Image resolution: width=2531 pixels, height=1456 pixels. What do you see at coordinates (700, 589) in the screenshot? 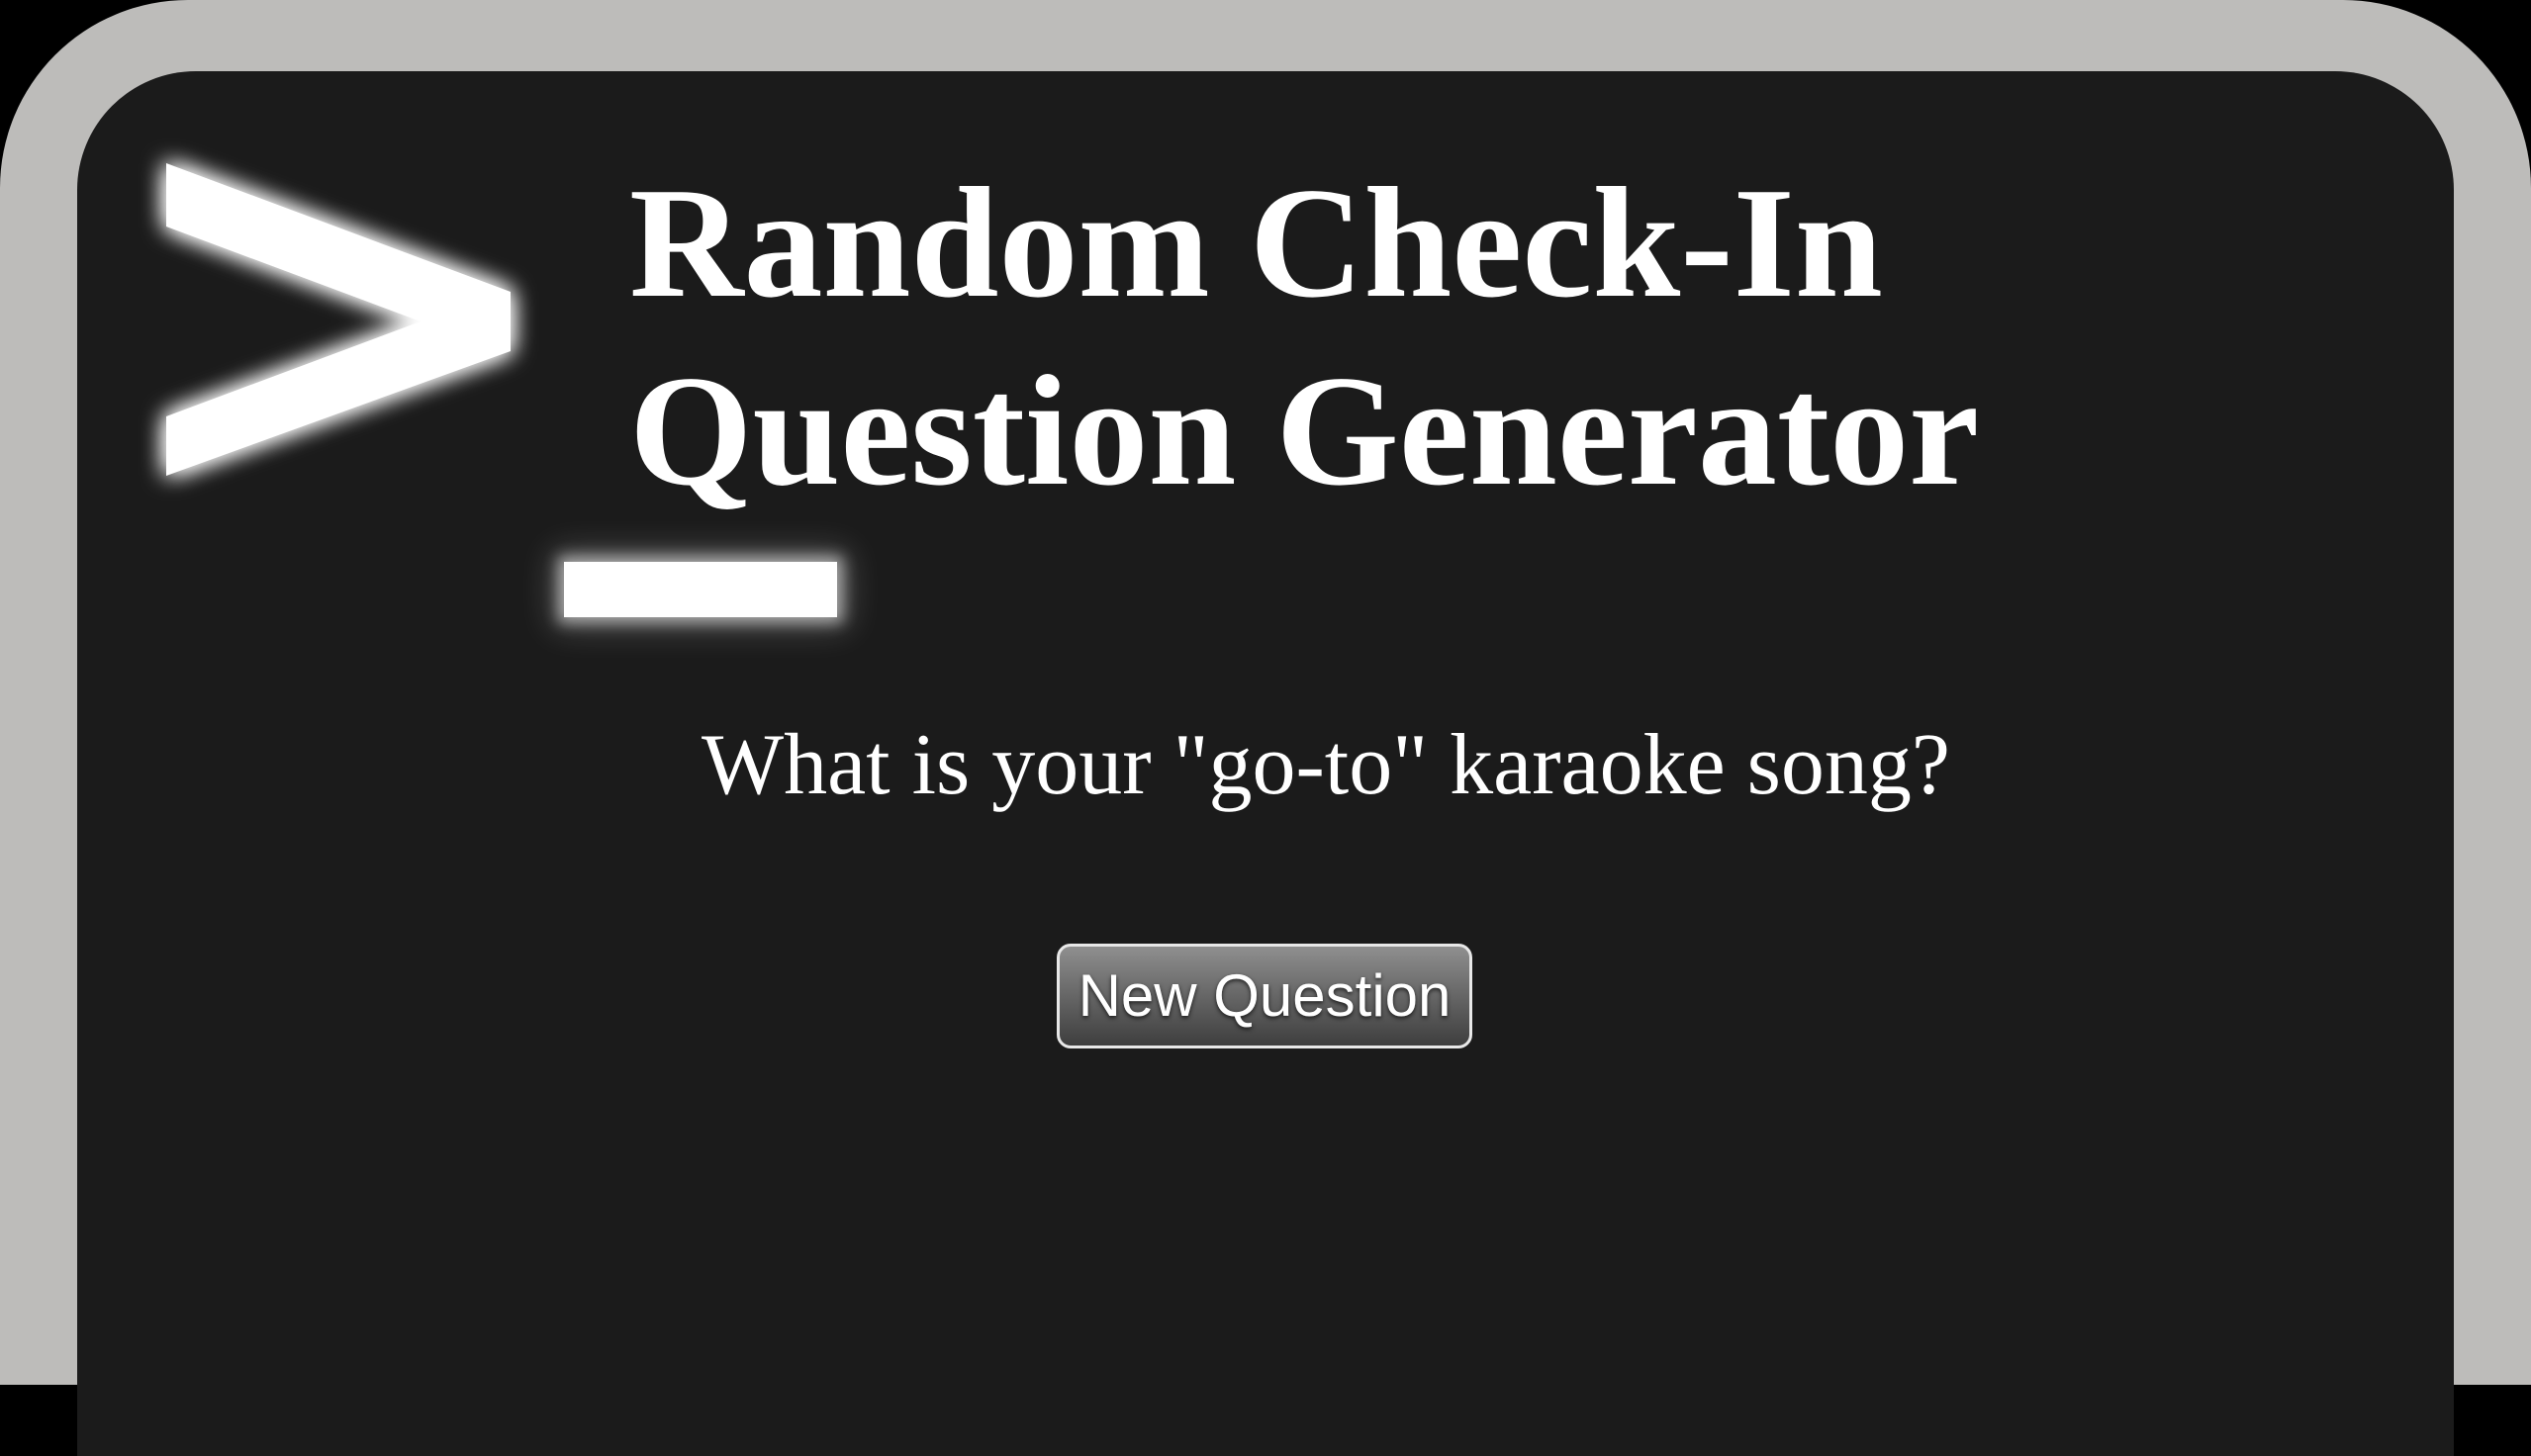
I see `cursor-underscore-icon` at bounding box center [700, 589].